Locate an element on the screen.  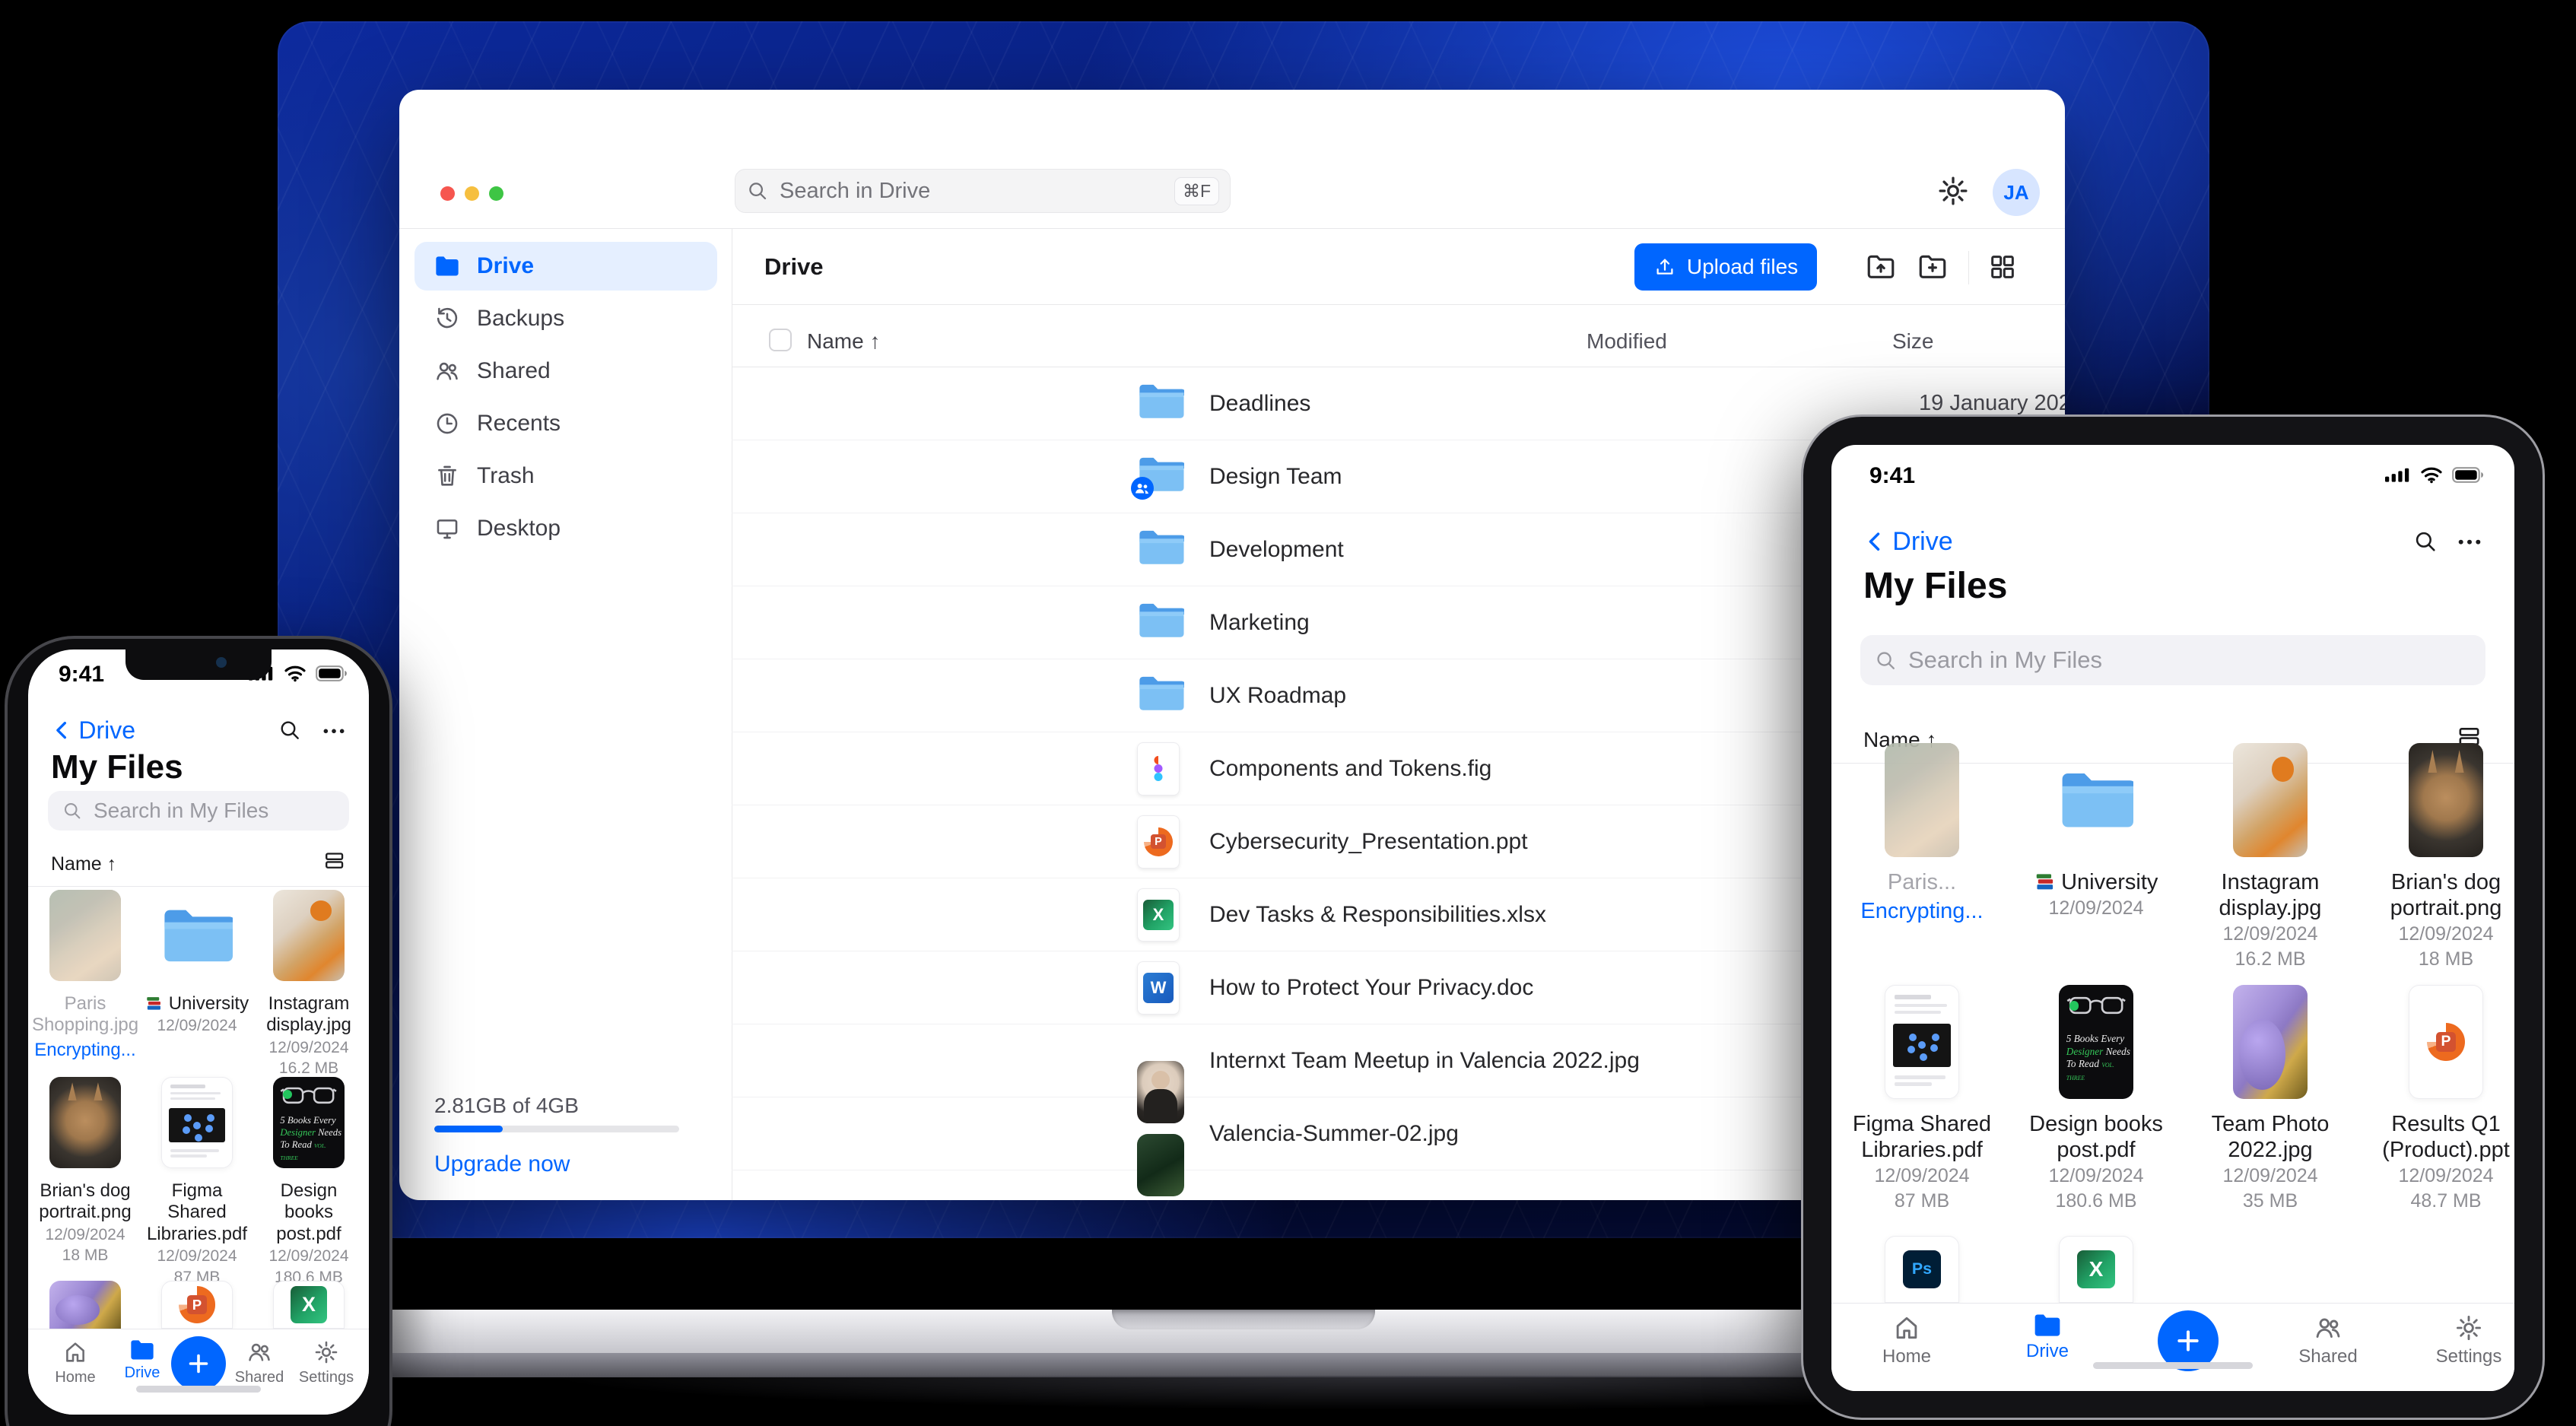
sidebar-item-trash: Trash is located at coordinates (566, 476).